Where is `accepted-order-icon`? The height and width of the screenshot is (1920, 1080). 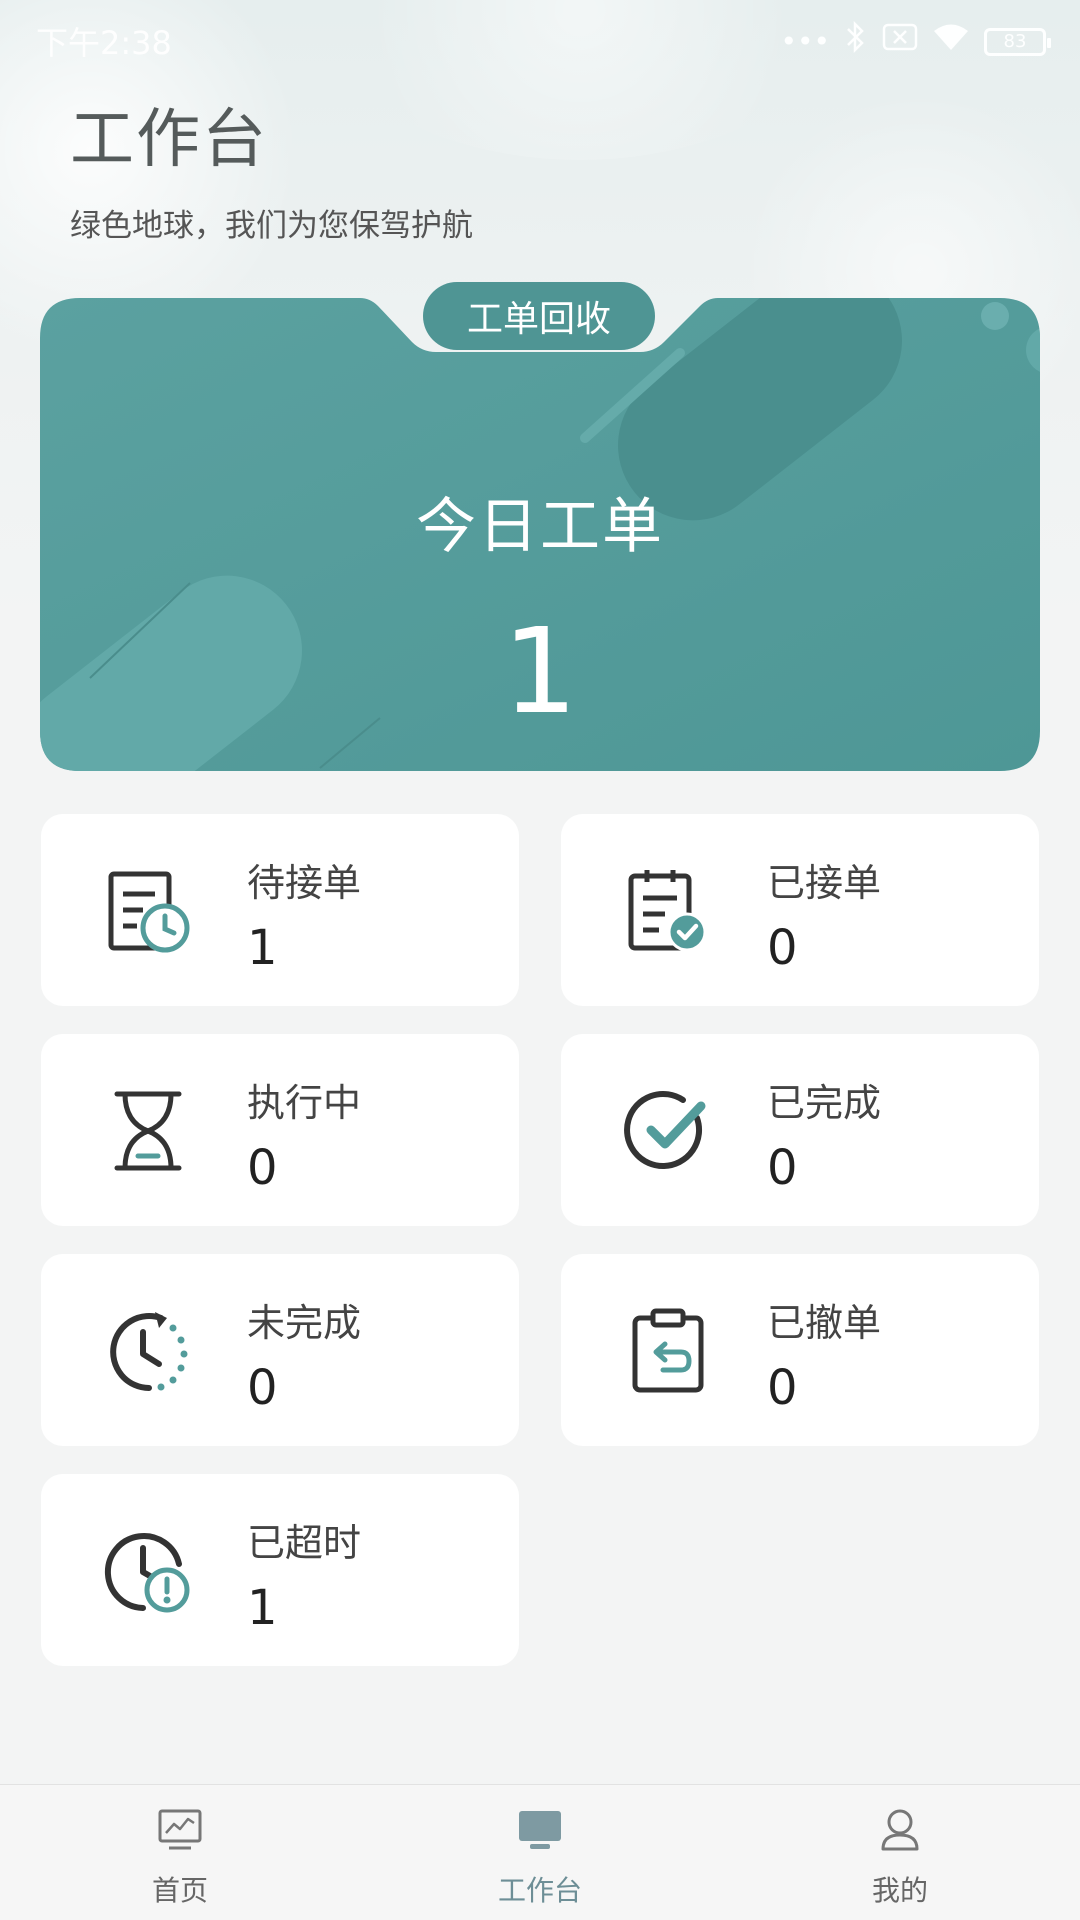
accepted-order-icon is located at coordinates (667, 911).